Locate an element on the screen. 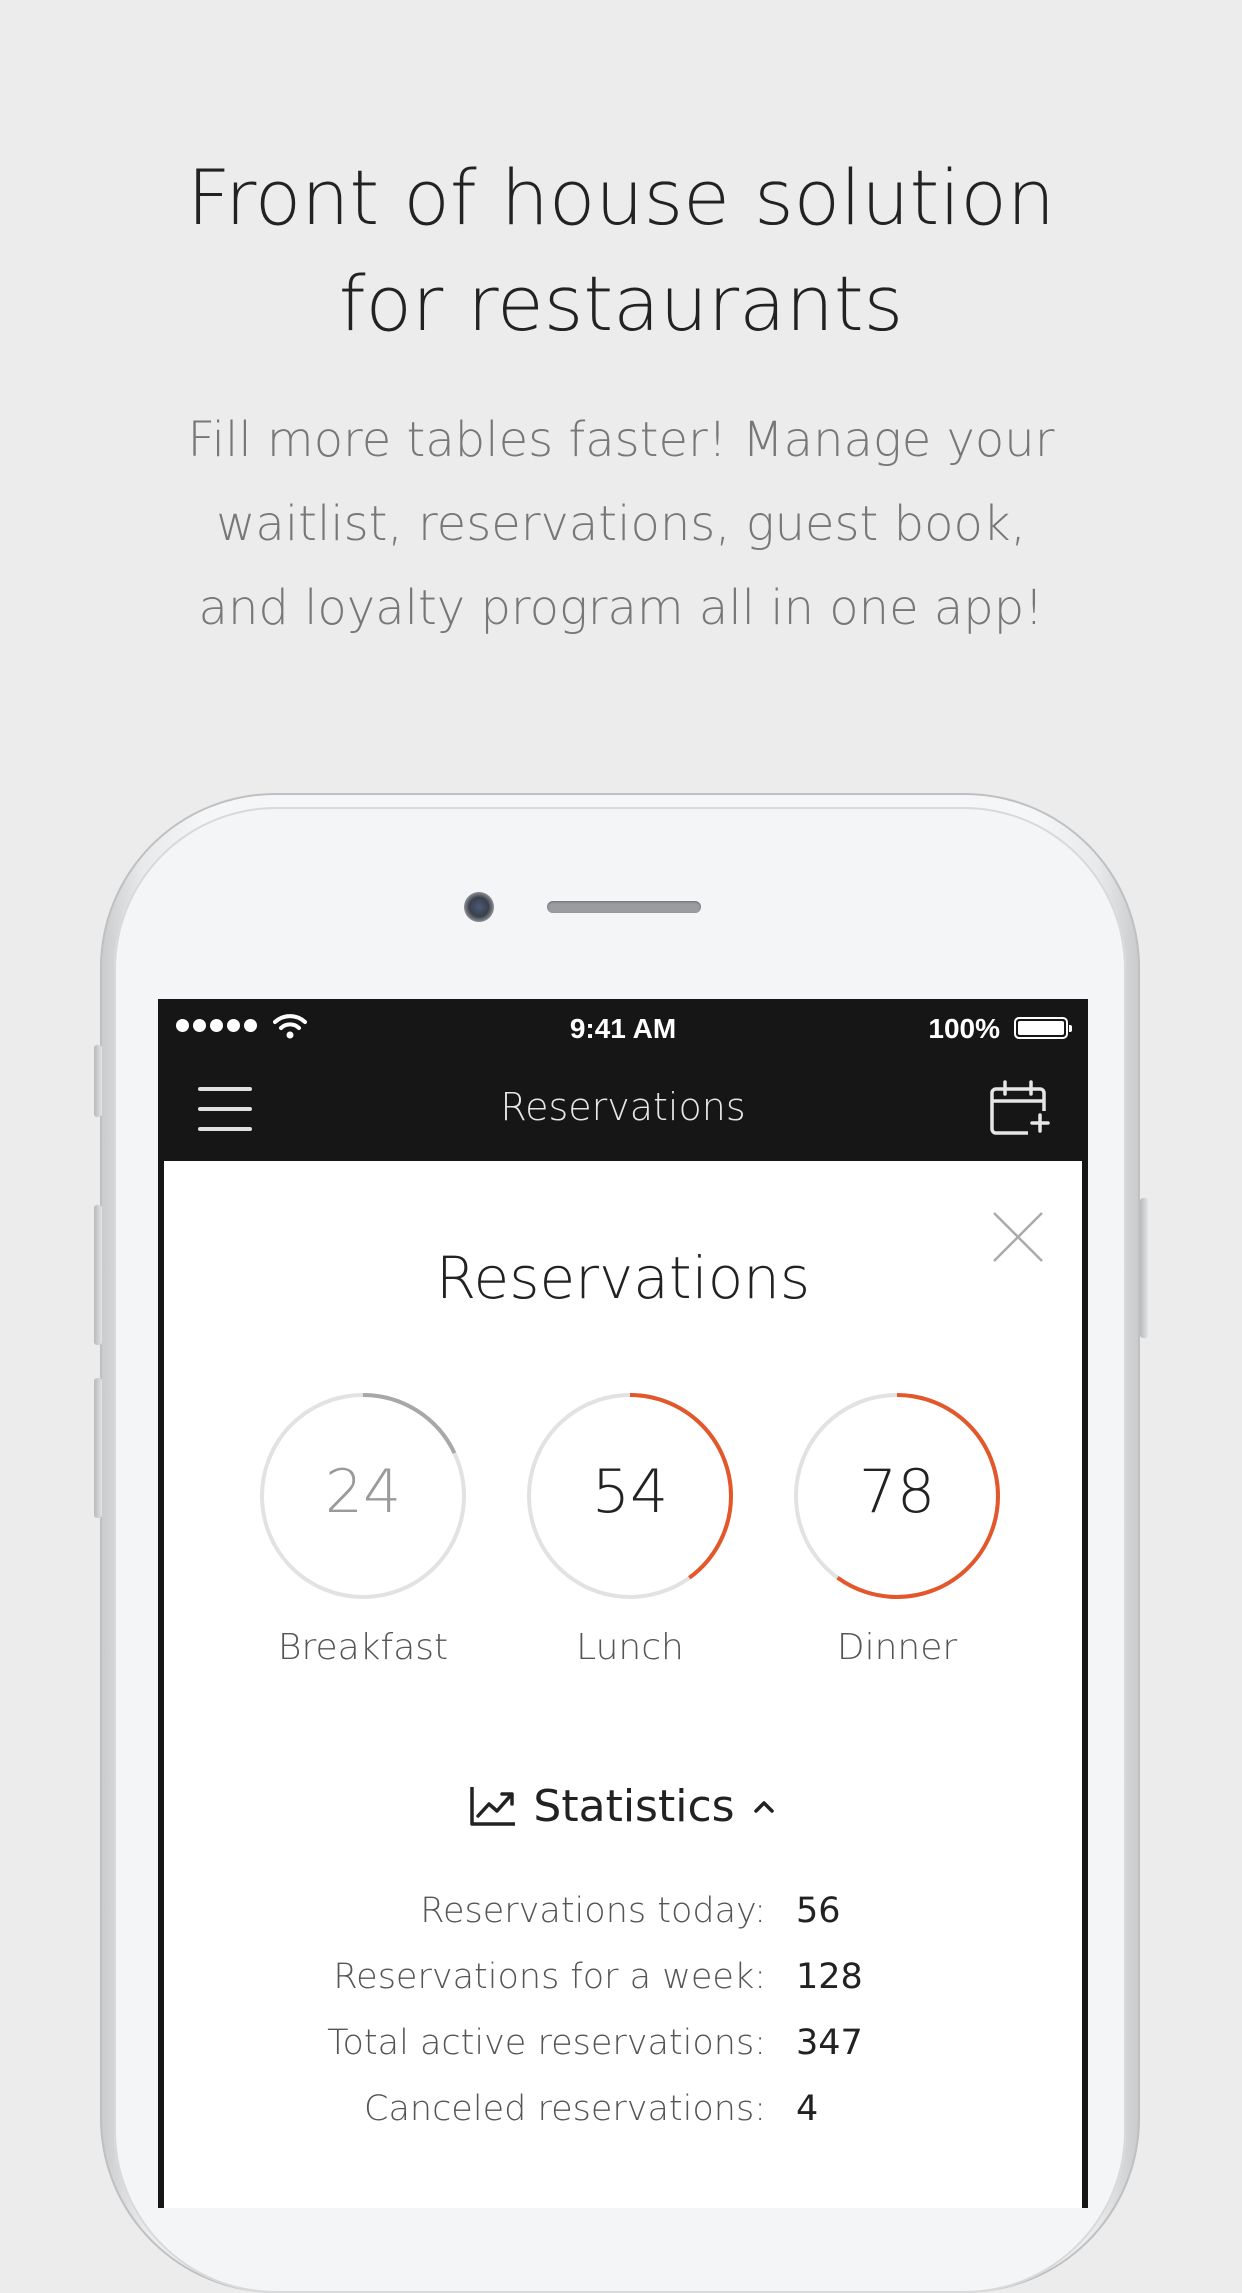 The height and width of the screenshot is (2293, 1242). battery-icon is located at coordinates (1043, 1028).